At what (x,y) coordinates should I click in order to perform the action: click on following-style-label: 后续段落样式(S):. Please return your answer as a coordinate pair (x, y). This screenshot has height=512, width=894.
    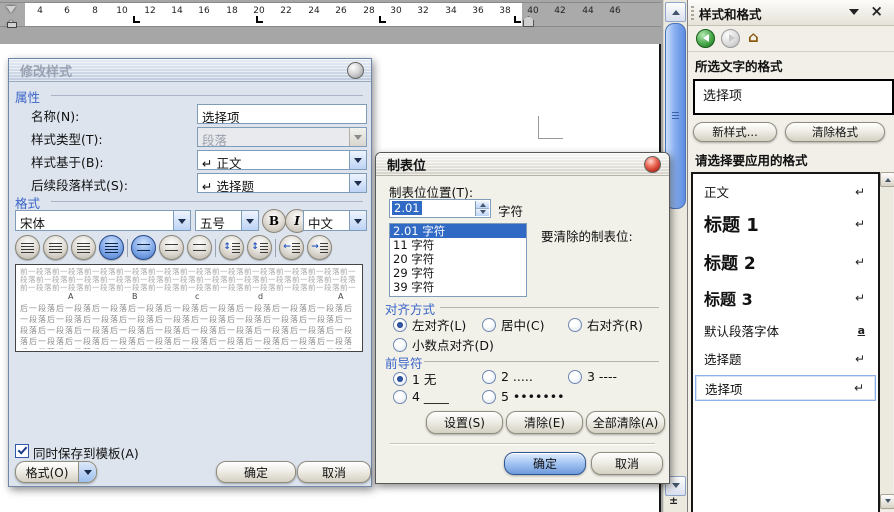
    Looking at the image, I should click on (79, 185).